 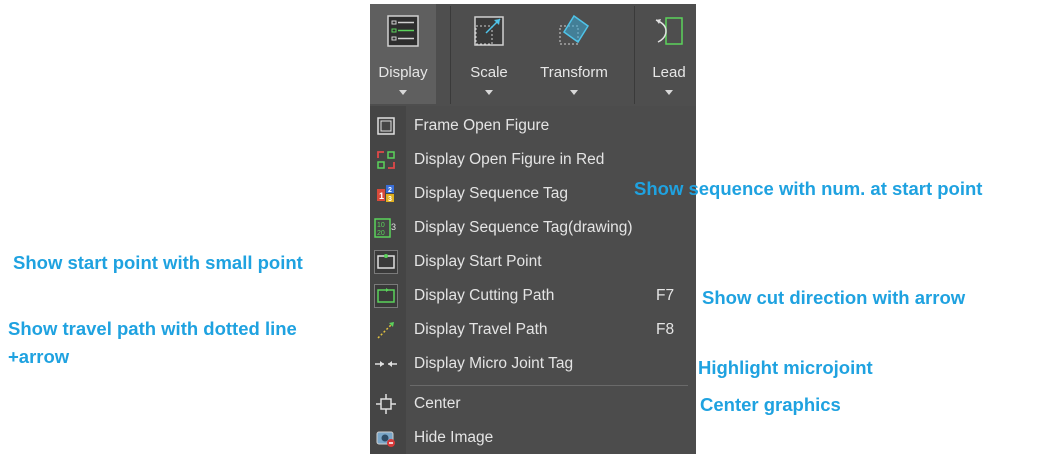 I want to click on lead-tool-button: Lead, so click(x=669, y=54).